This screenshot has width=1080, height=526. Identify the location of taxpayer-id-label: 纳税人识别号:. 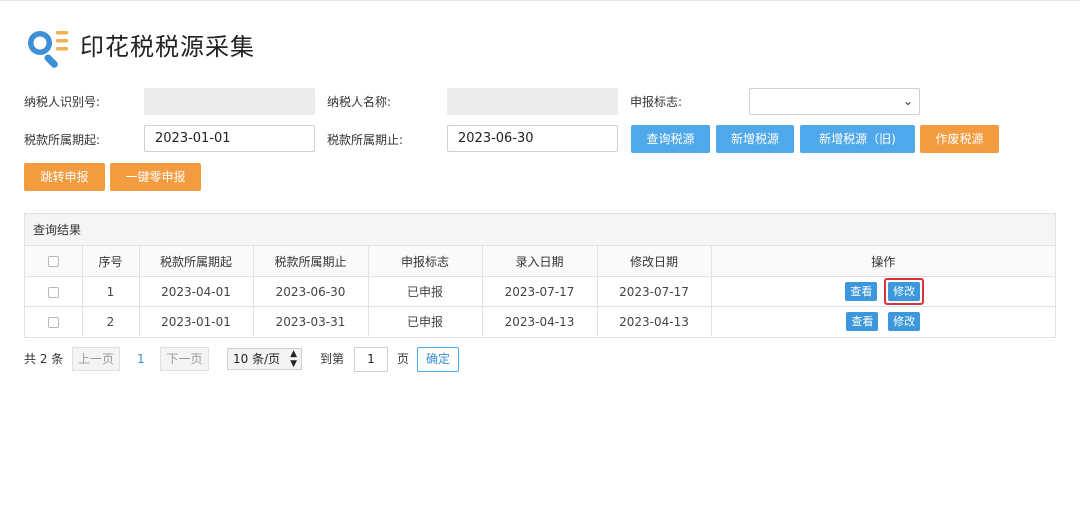
(62, 102).